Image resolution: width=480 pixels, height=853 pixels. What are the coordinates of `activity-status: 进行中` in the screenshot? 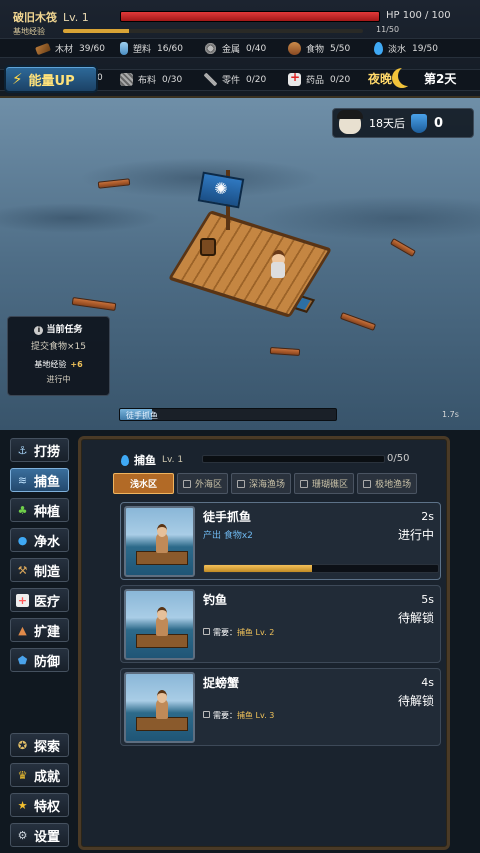 It's located at (415, 535).